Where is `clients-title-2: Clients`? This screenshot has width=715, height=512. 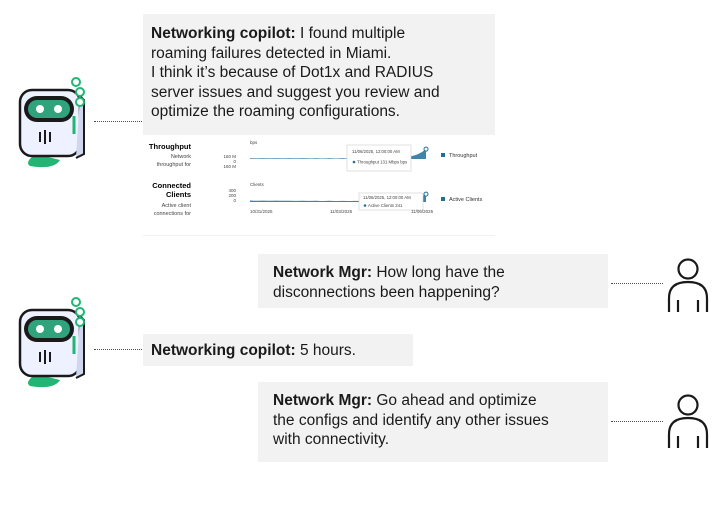 clients-title-2: Clients is located at coordinates (178, 194).